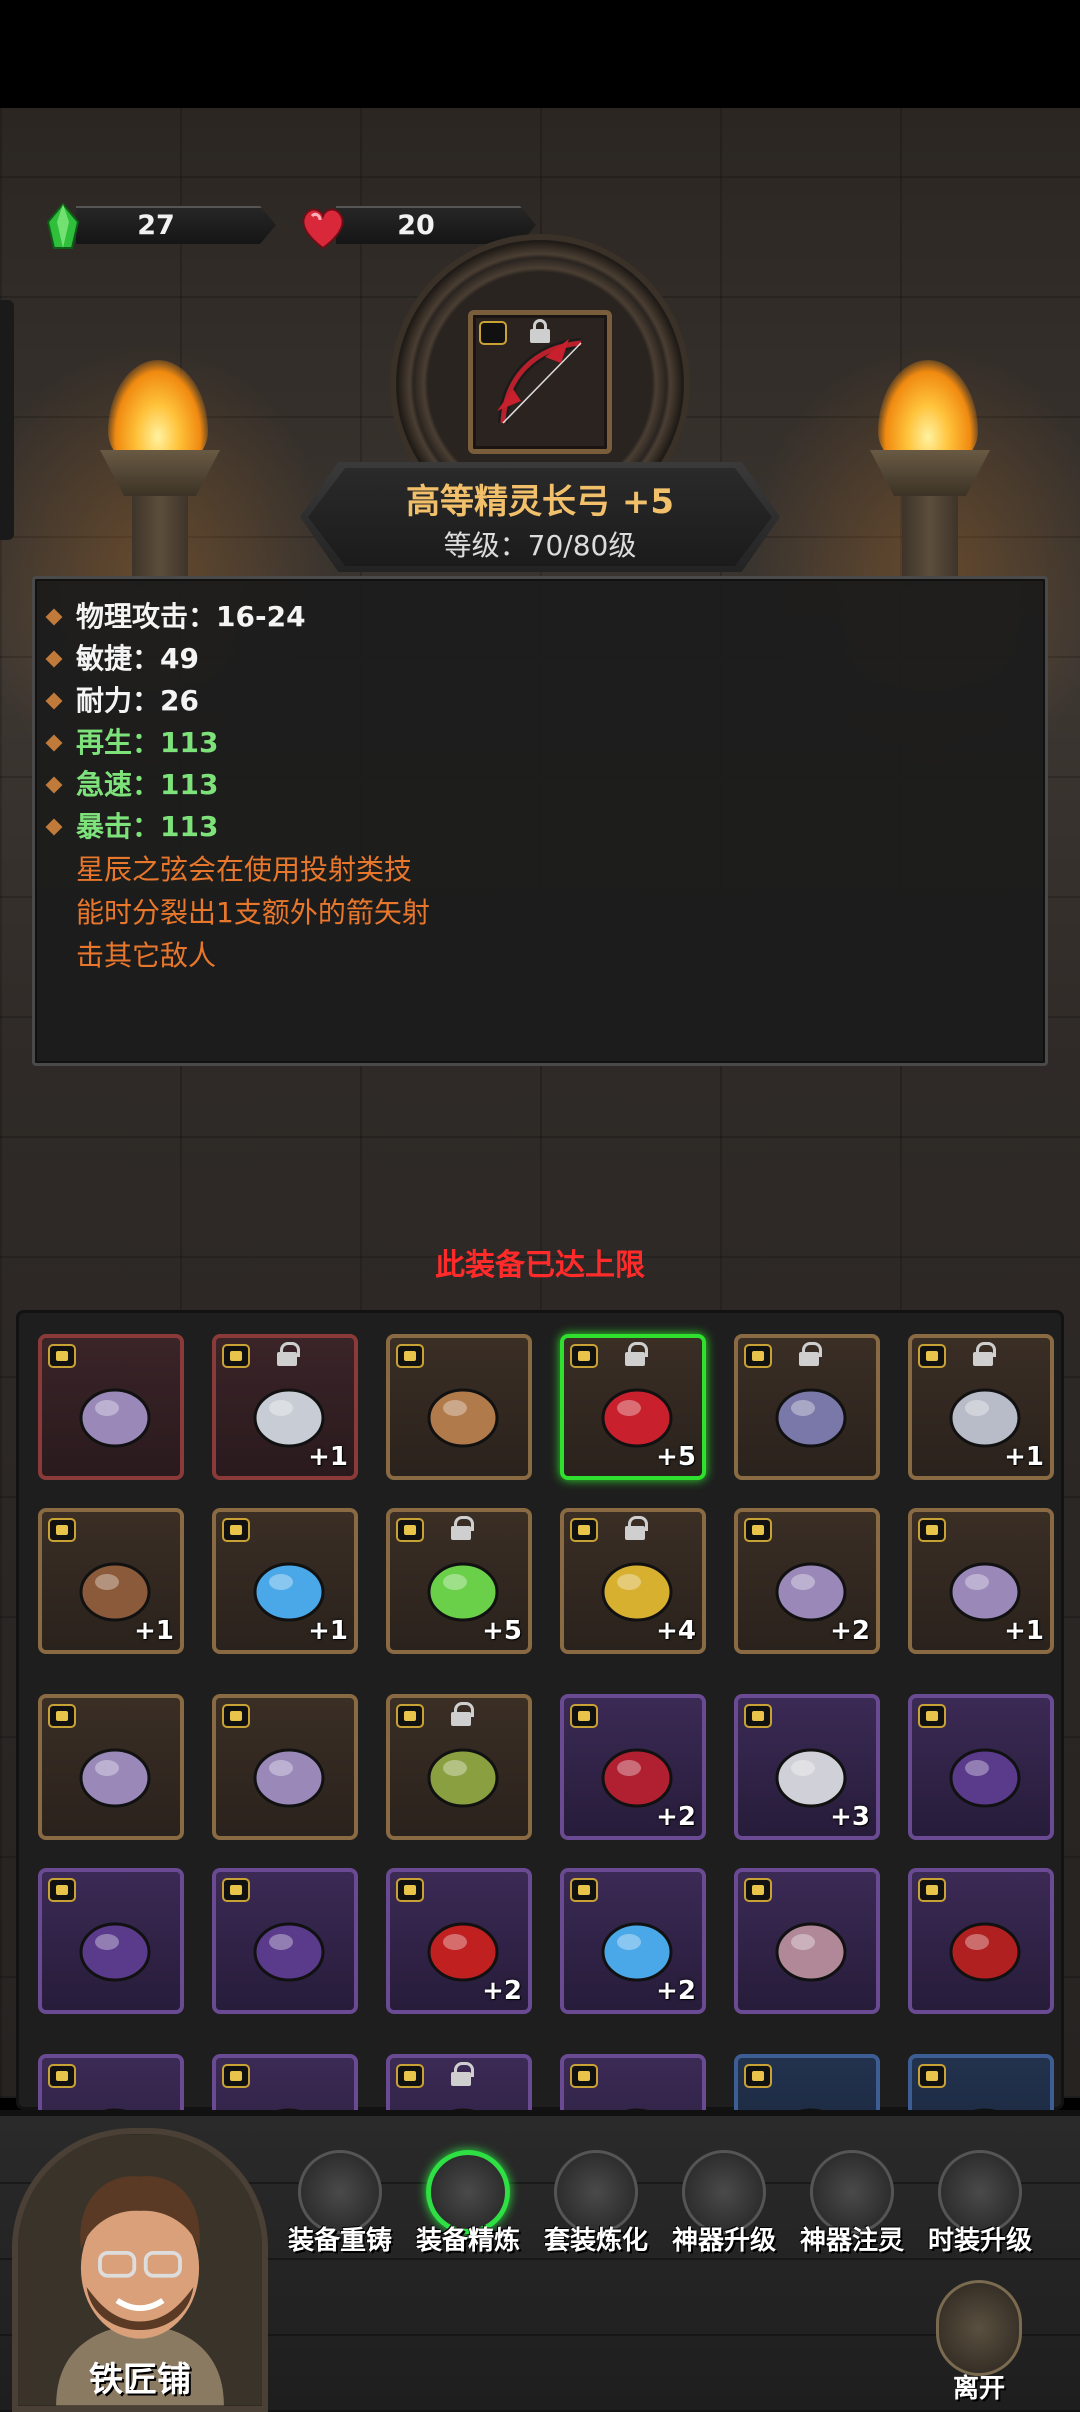  What do you see at coordinates (540, 382) in the screenshot?
I see `selected-item-frame` at bounding box center [540, 382].